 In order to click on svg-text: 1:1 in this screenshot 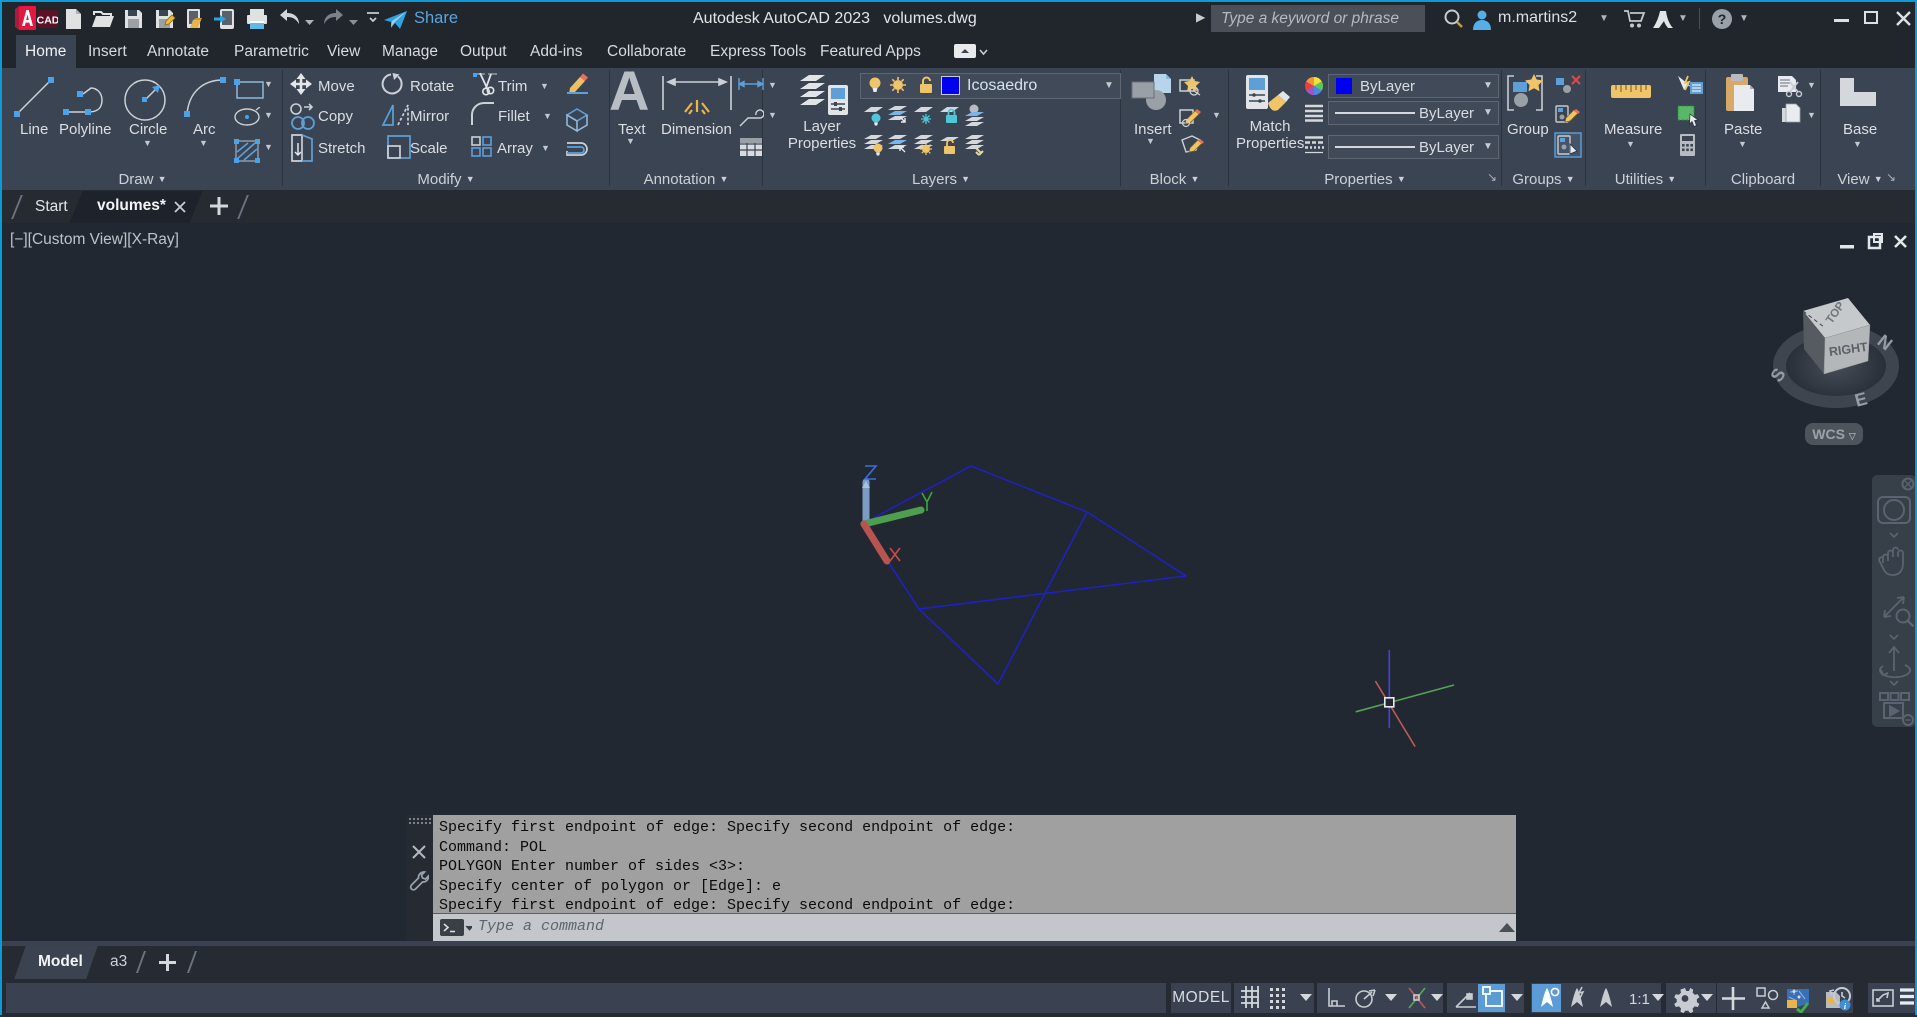, I will do `click(1639, 999)`.